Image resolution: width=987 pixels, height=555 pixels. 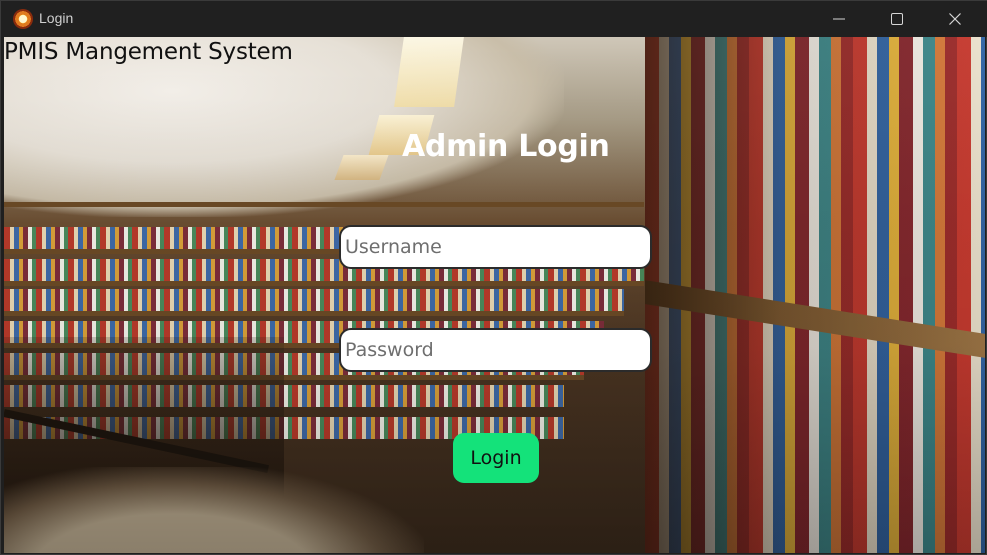 I want to click on maximize-icon, so click(x=897, y=19).